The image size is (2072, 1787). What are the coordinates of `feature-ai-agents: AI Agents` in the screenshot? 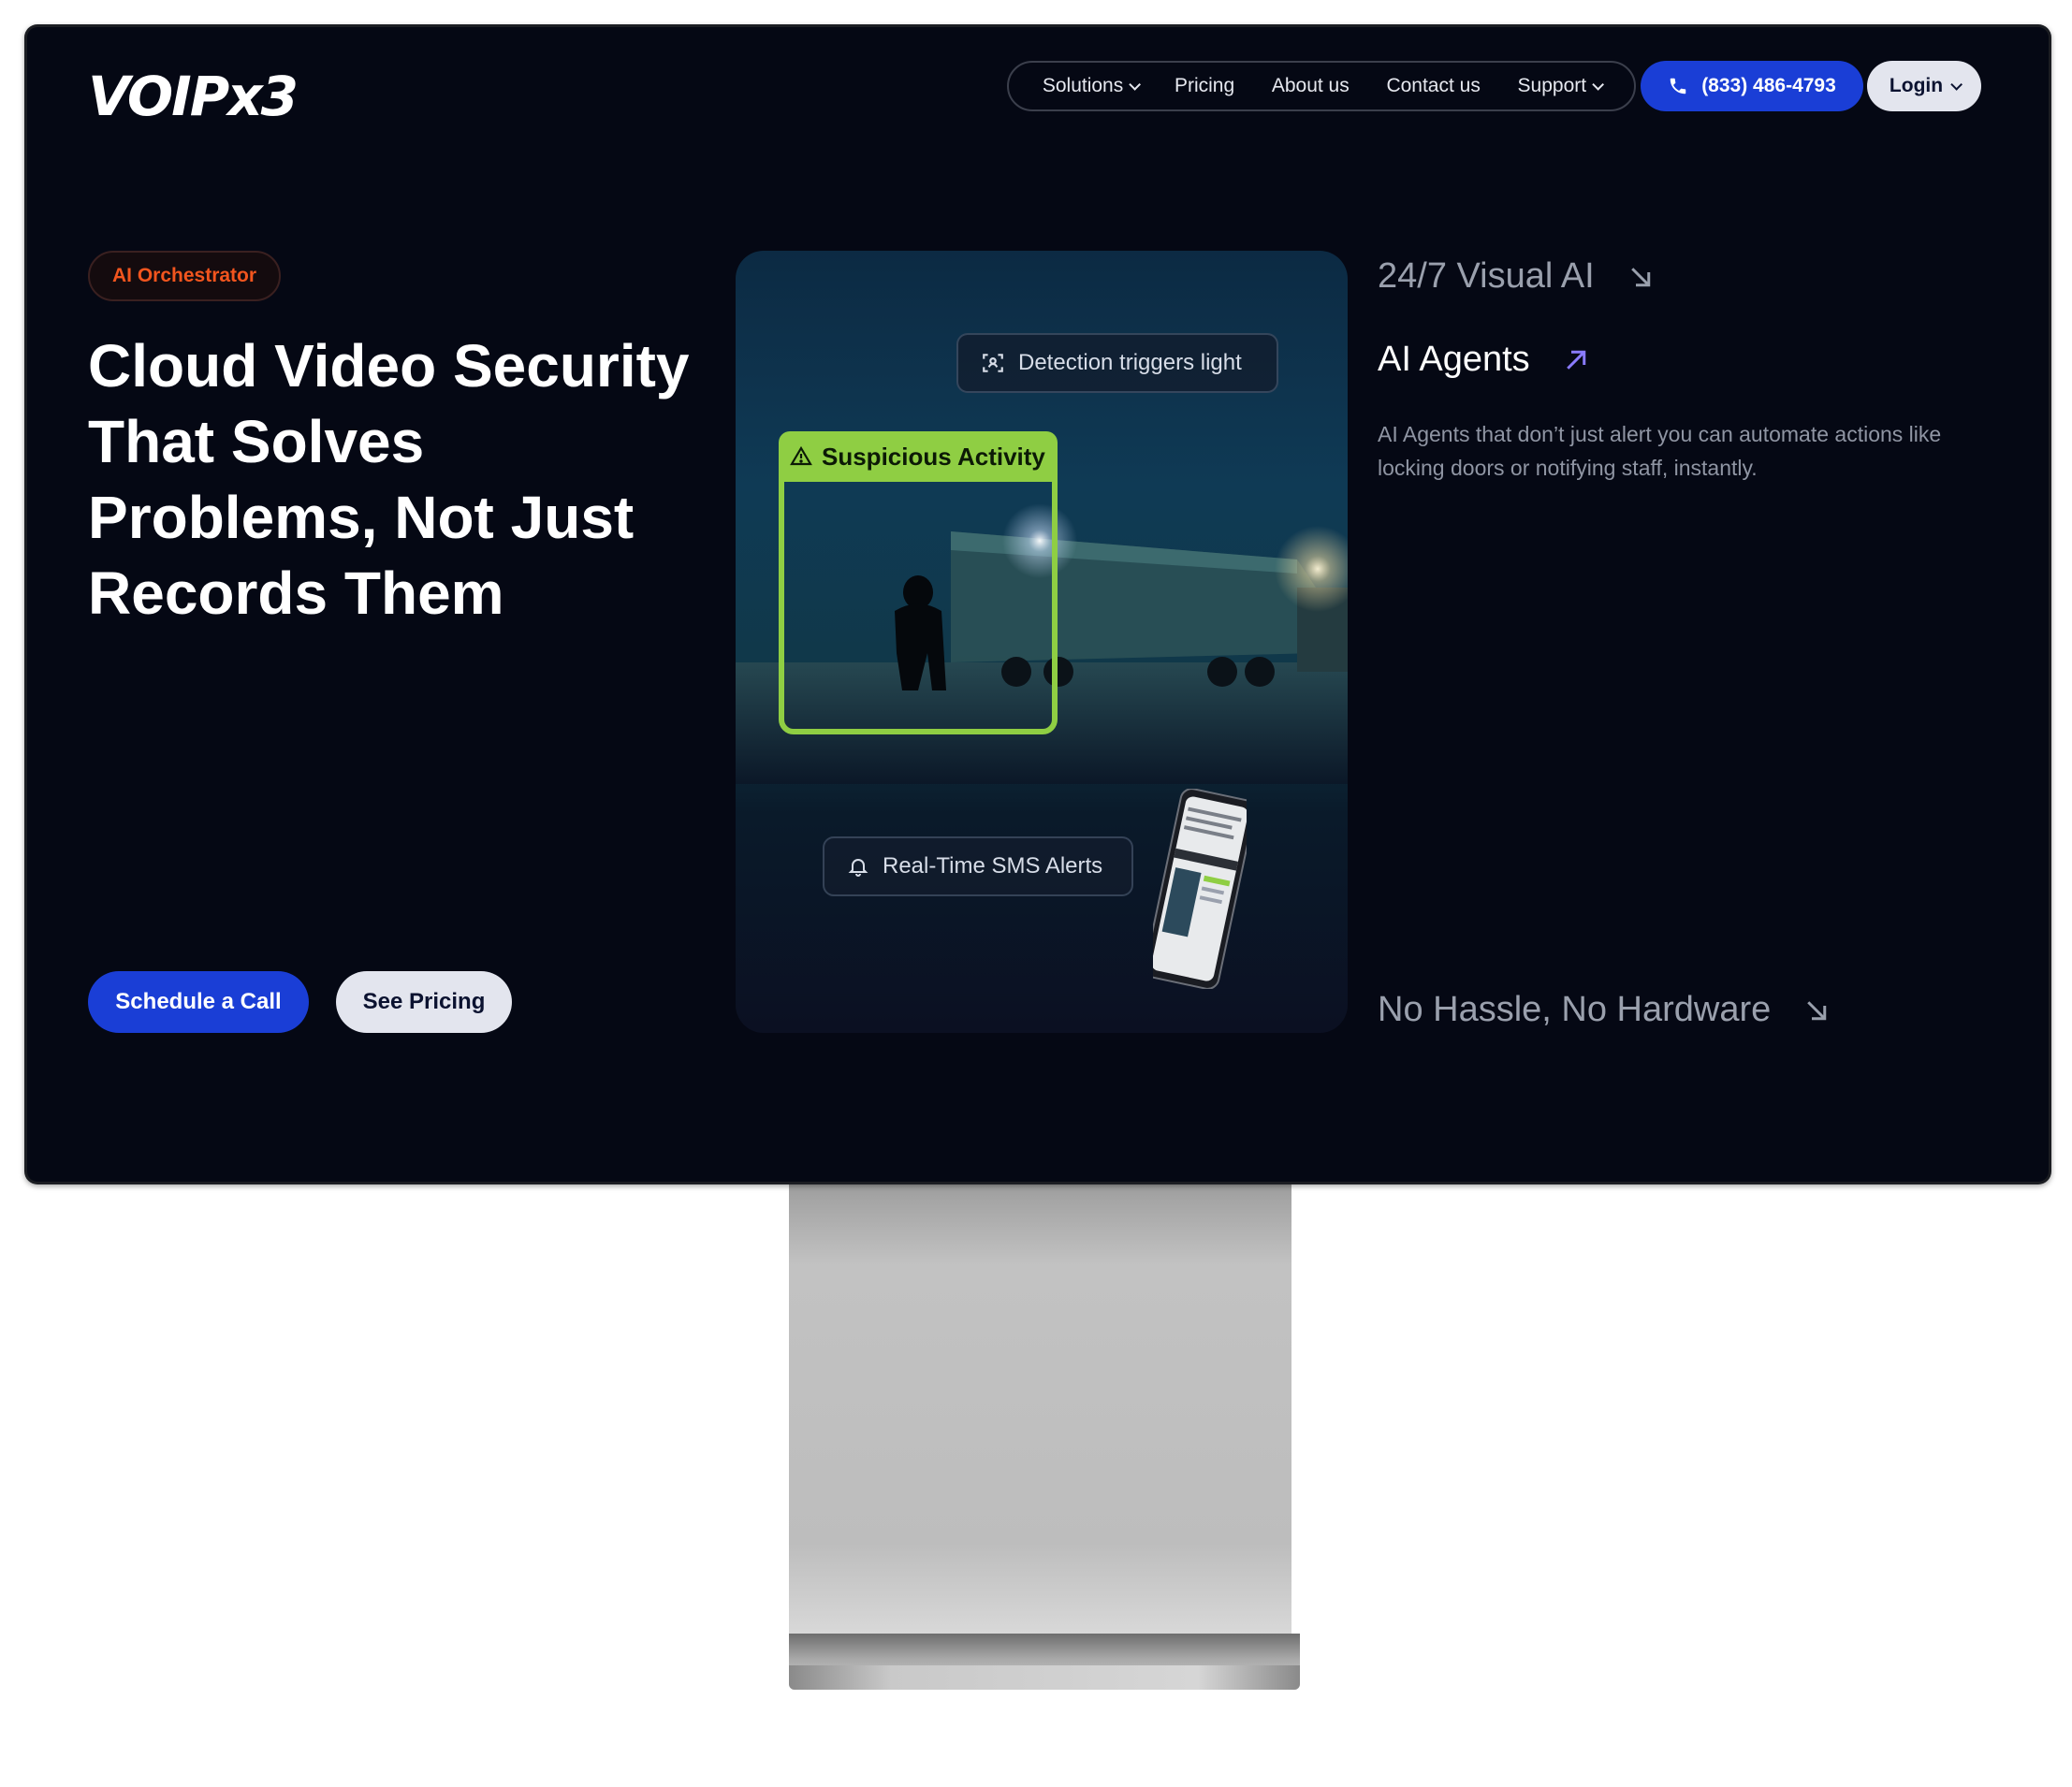 It's located at (1484, 360).